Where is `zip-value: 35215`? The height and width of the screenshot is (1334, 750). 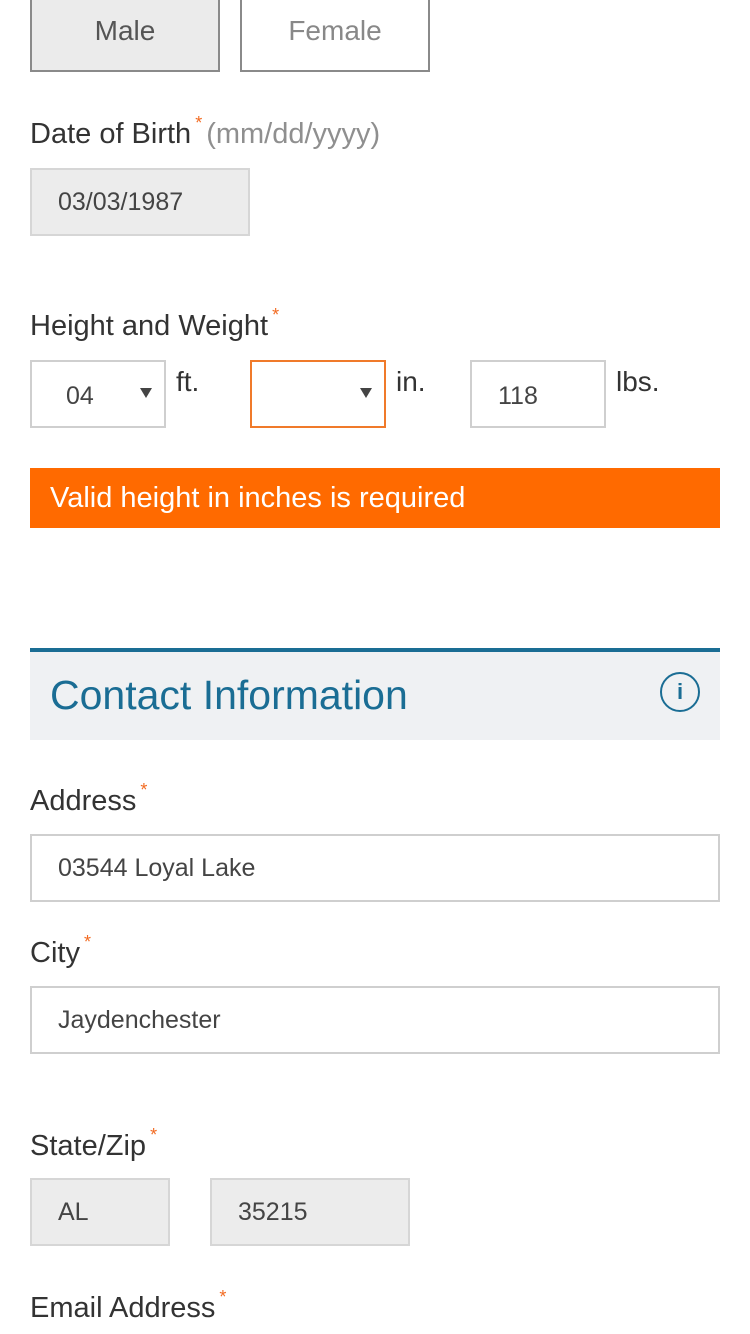
zip-value: 35215 is located at coordinates (273, 1211).